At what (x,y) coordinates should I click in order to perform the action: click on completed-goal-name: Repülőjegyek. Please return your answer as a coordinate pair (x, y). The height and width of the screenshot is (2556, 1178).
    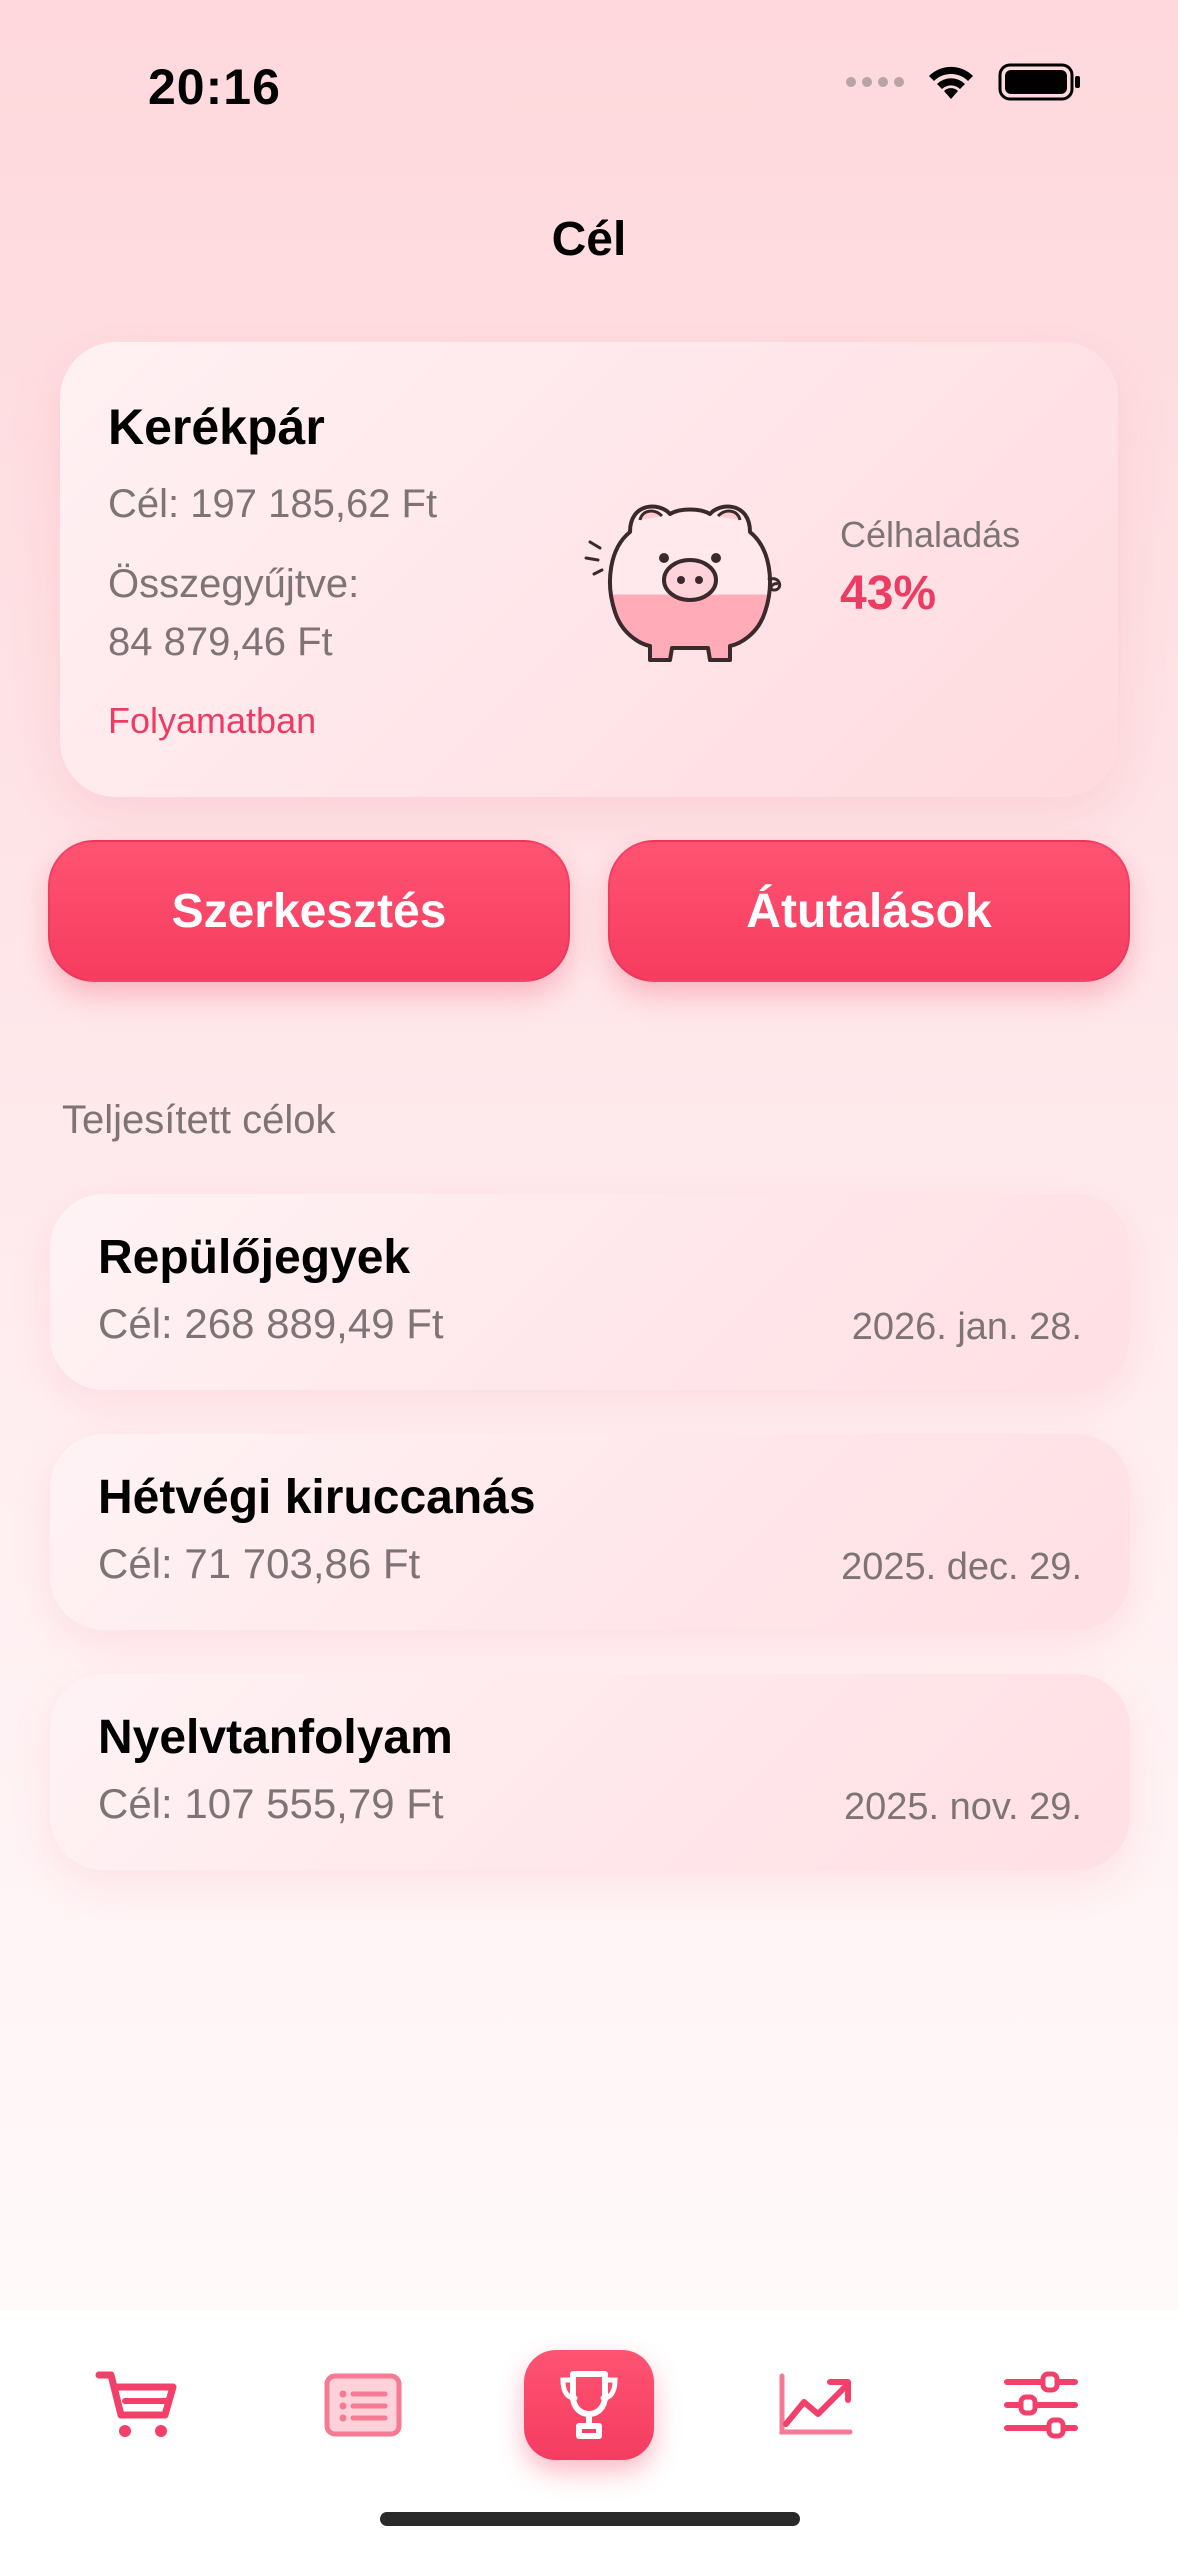
    Looking at the image, I should click on (254, 1257).